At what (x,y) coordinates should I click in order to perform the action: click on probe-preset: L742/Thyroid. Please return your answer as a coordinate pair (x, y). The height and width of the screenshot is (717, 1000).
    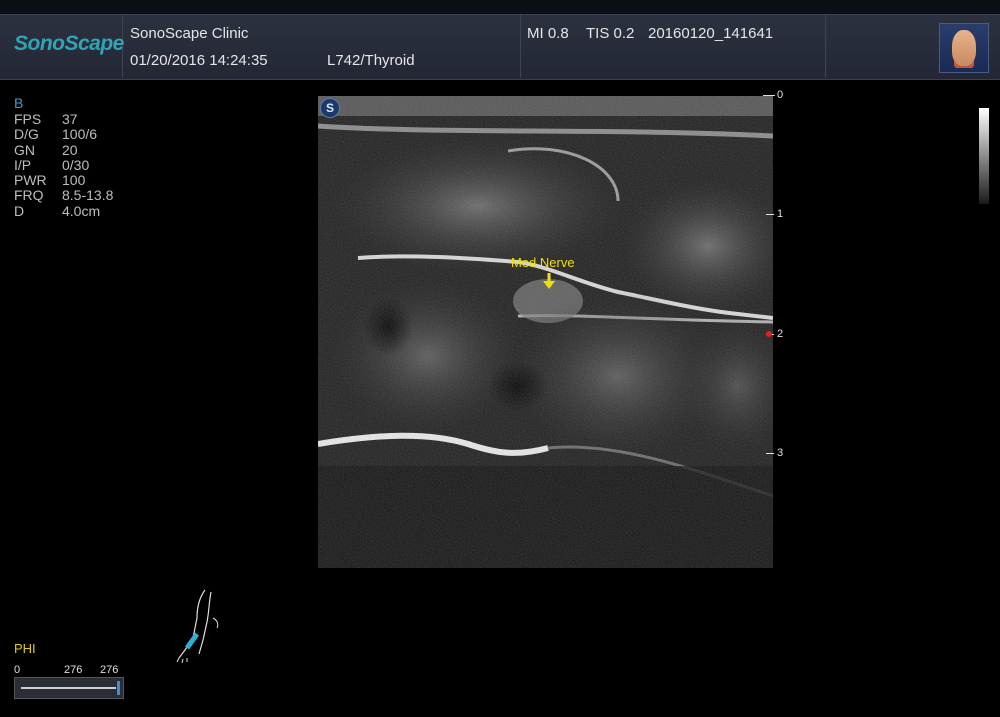
    Looking at the image, I should click on (371, 60).